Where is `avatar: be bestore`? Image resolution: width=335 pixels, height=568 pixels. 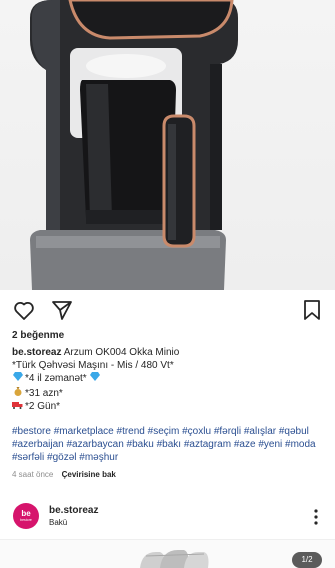
avatar: be bestore is located at coordinates (26, 516).